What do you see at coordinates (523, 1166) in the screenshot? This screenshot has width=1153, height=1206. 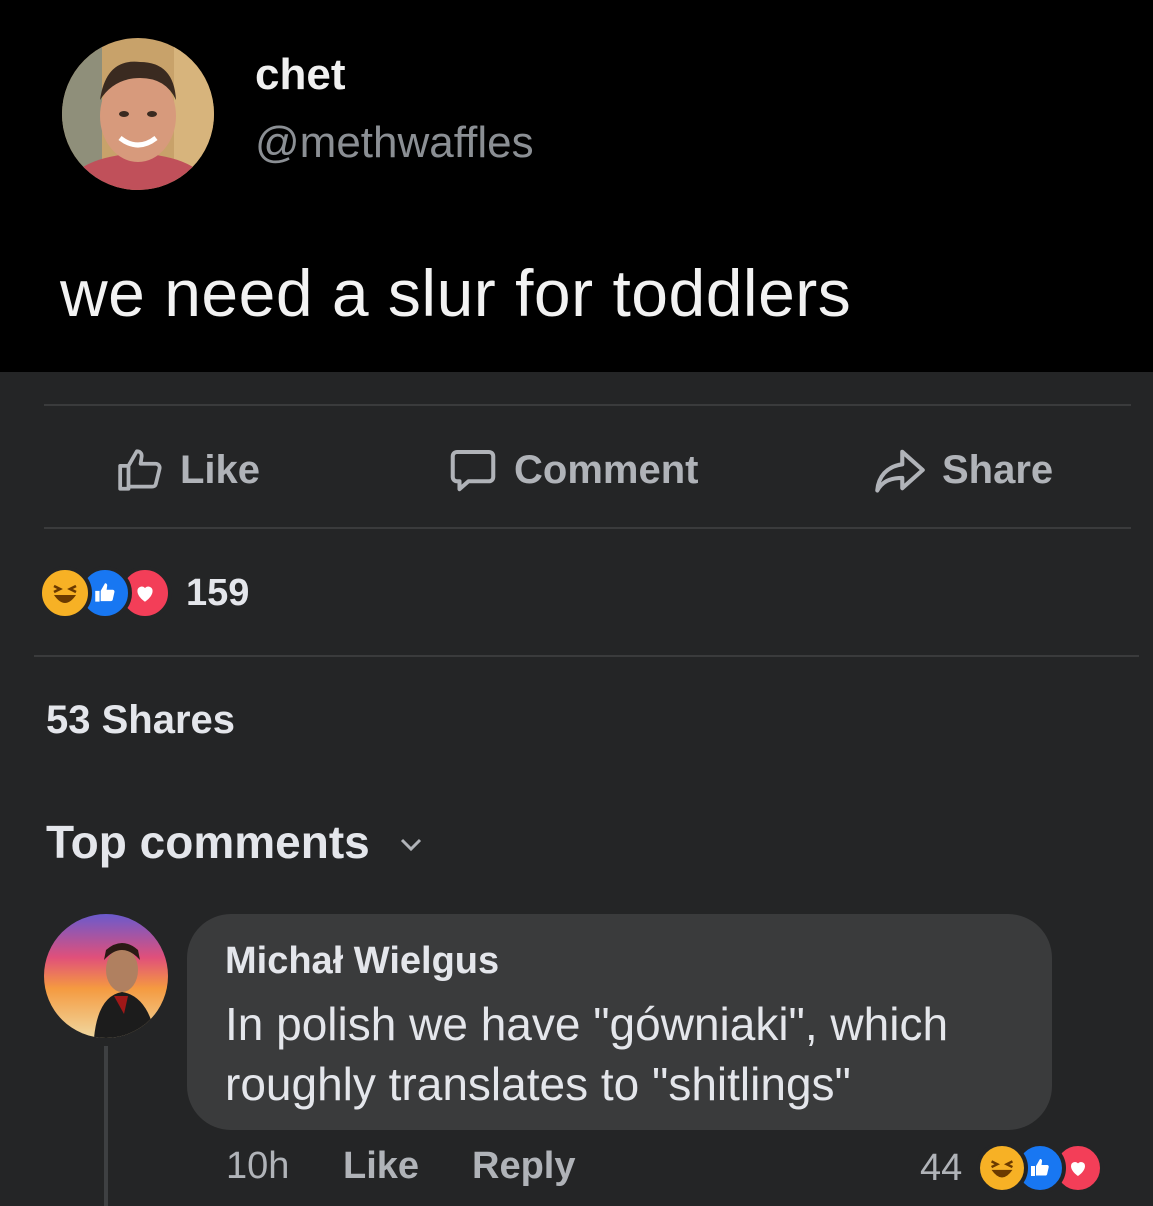 I see `comment-reply-button: Reply` at bounding box center [523, 1166].